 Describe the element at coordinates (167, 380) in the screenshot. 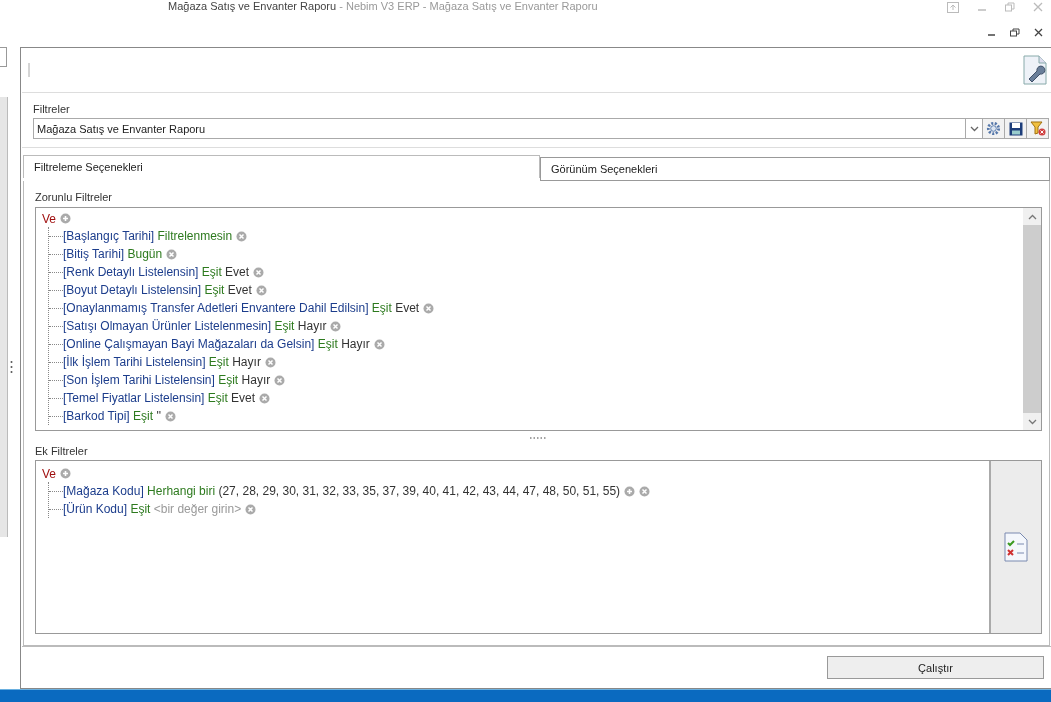

I see `filter-condition: [Son İşlem Tarihi Listelensin] Eşit Hayır` at that location.